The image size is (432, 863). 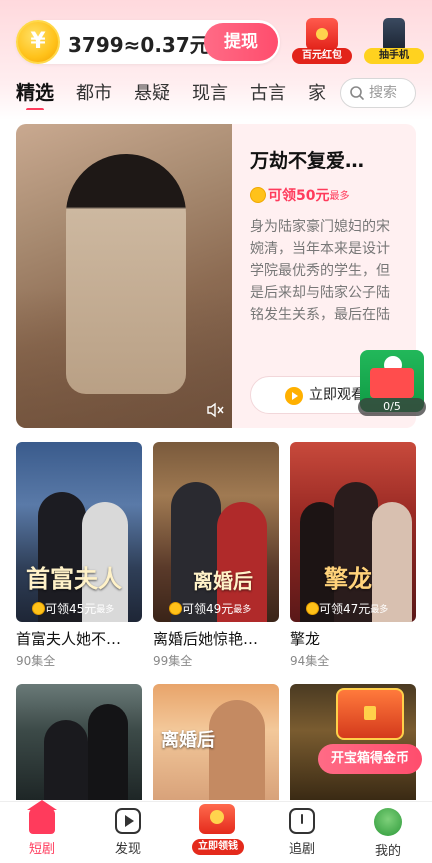 What do you see at coordinates (79, 532) in the screenshot?
I see `drama-poster: 首富夫人 可领45元最多` at bounding box center [79, 532].